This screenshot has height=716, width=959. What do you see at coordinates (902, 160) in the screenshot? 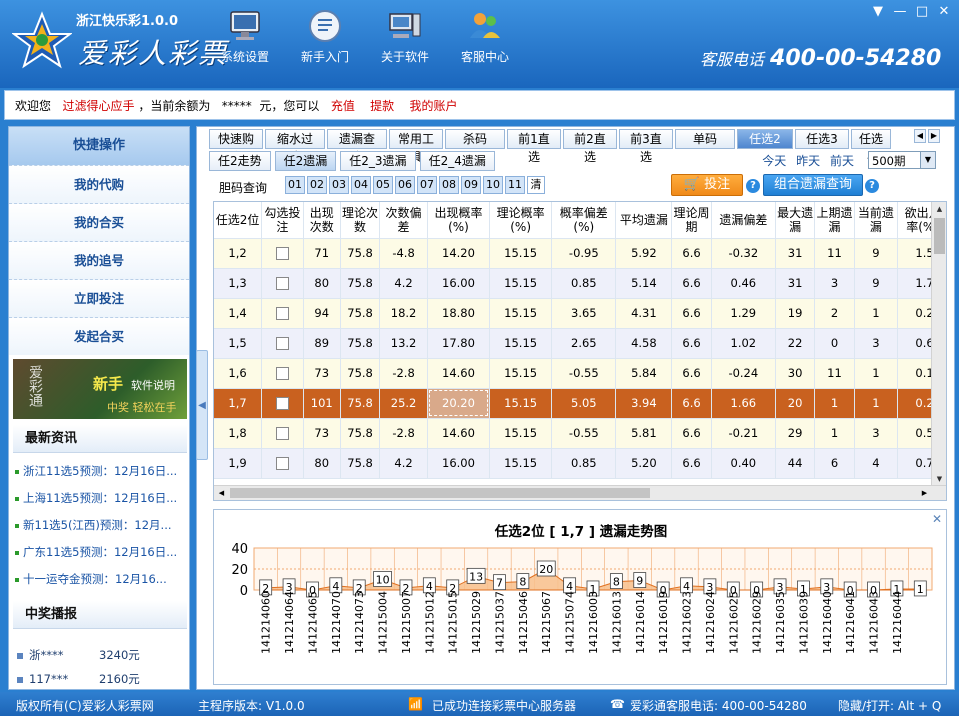
I see `period-select: 500期 ▼` at bounding box center [902, 160].